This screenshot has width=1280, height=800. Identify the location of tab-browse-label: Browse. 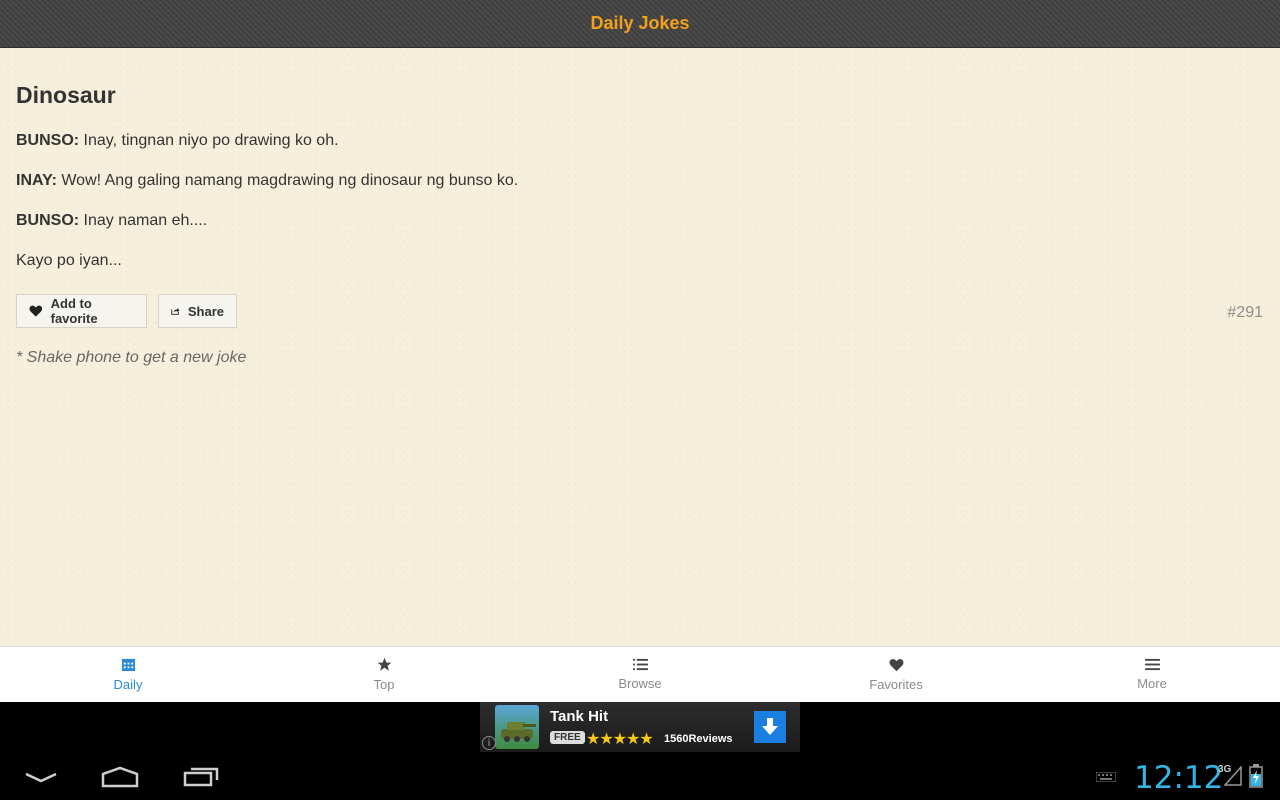
(640, 683).